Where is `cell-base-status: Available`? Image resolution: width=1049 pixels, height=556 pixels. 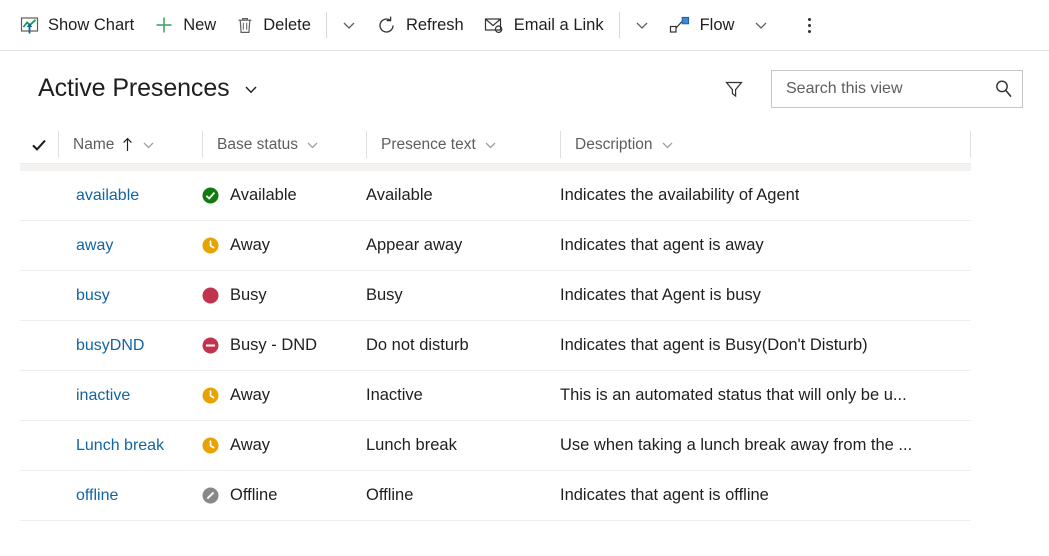 cell-base-status: Available is located at coordinates (284, 195).